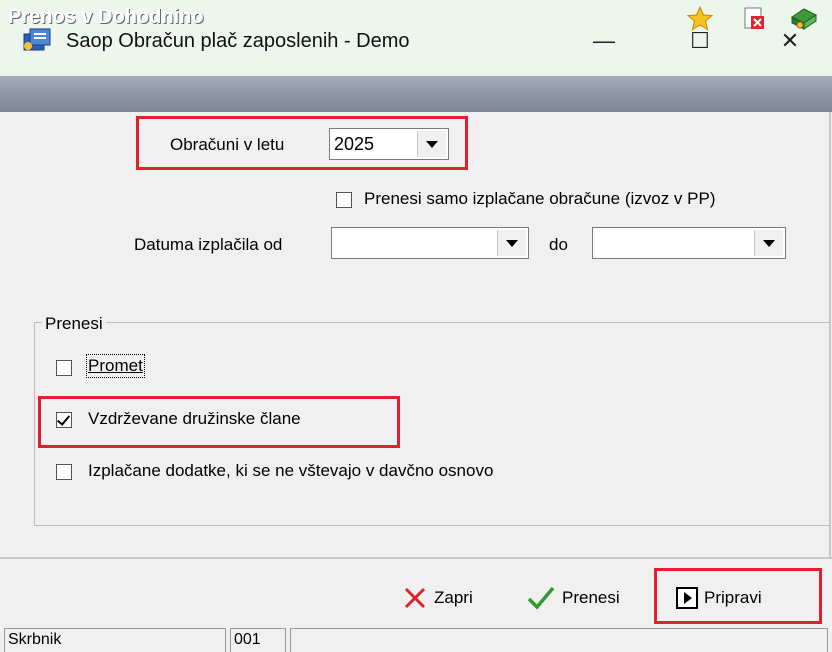 This screenshot has height=652, width=832. I want to click on maximize-icon: ☐, so click(700, 40).